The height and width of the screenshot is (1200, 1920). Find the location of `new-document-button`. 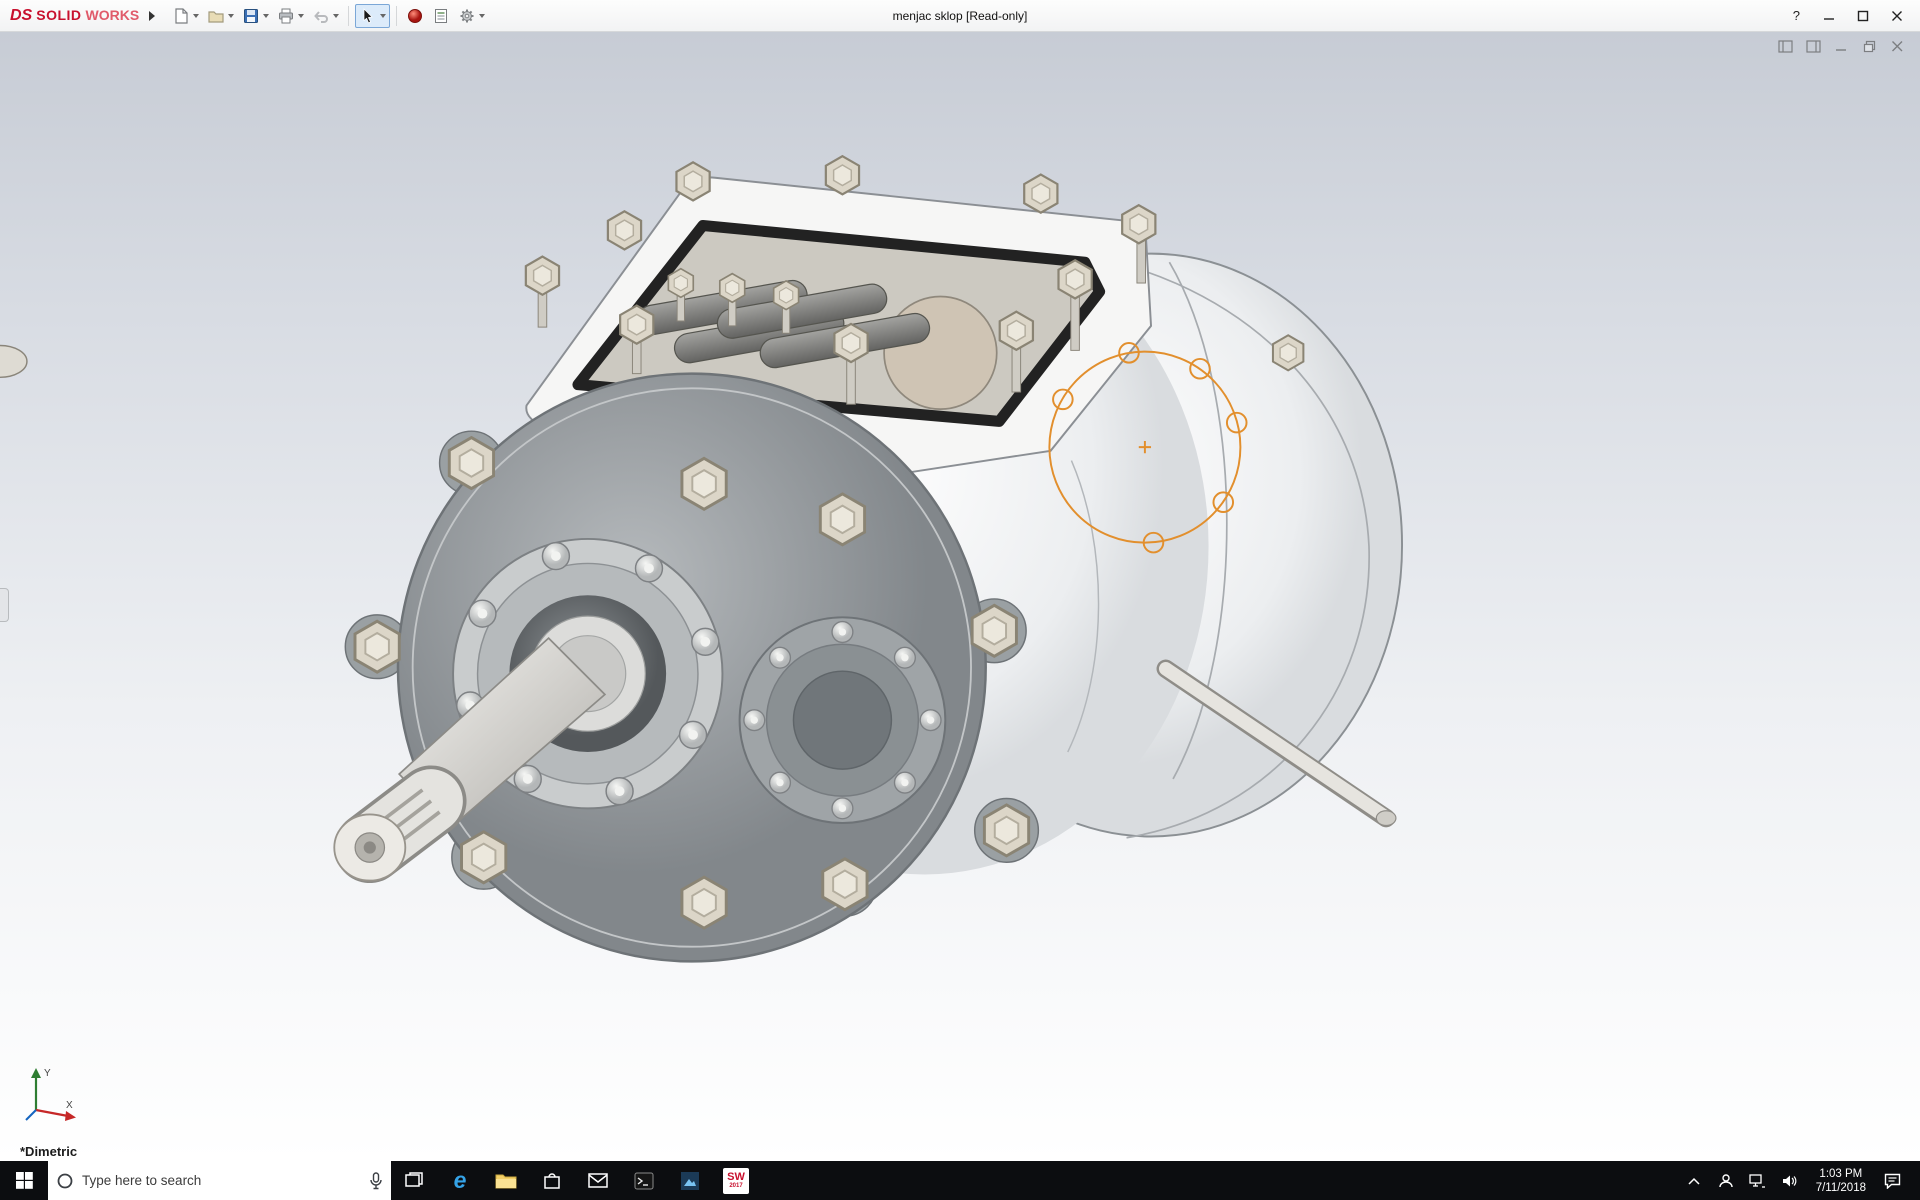

new-document-button is located at coordinates (185, 16).